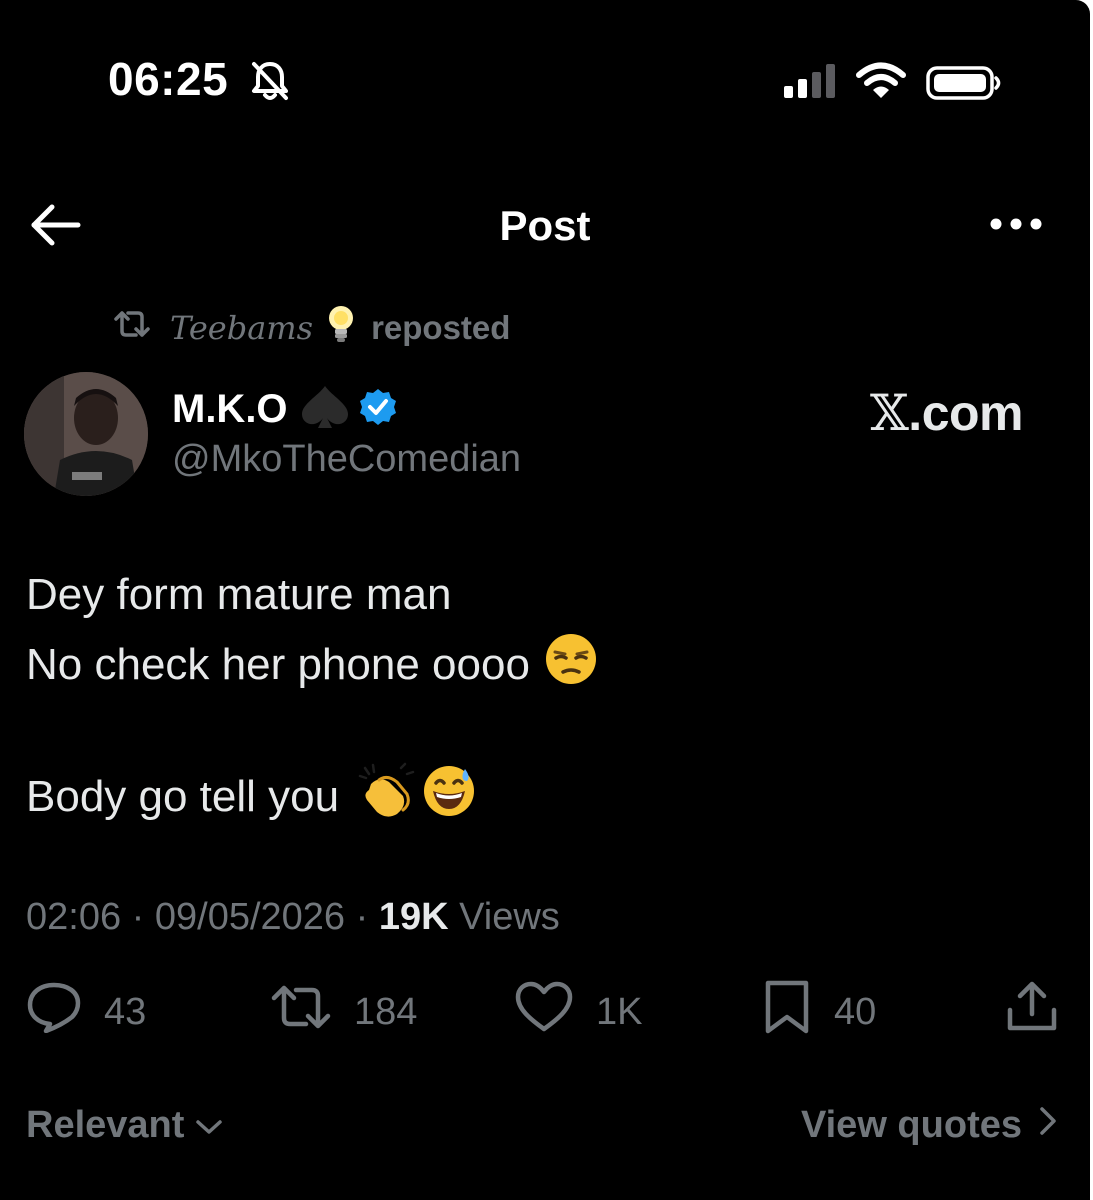 This screenshot has height=1200, width=1093. I want to click on signal-icon, so click(812, 83).